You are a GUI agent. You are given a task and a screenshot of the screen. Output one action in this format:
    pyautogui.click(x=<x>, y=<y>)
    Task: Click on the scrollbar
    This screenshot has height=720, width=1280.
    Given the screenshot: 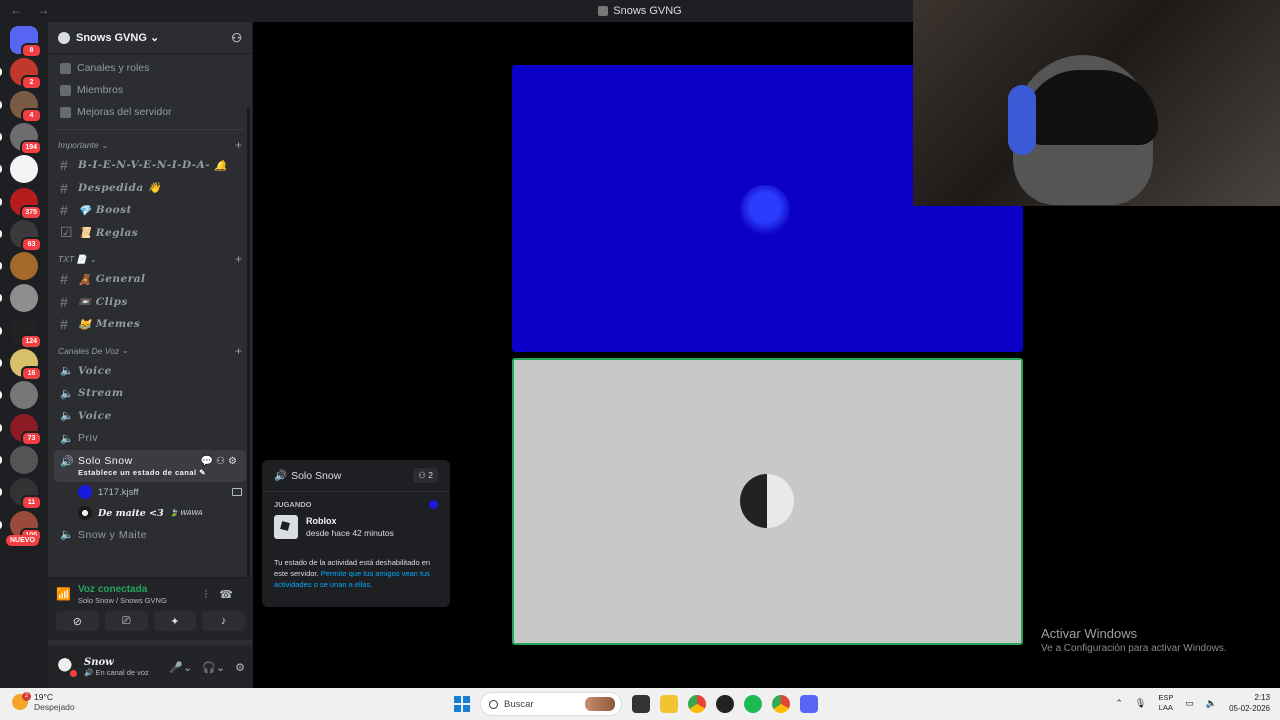 What is the action you would take?
    pyautogui.click(x=248, y=342)
    